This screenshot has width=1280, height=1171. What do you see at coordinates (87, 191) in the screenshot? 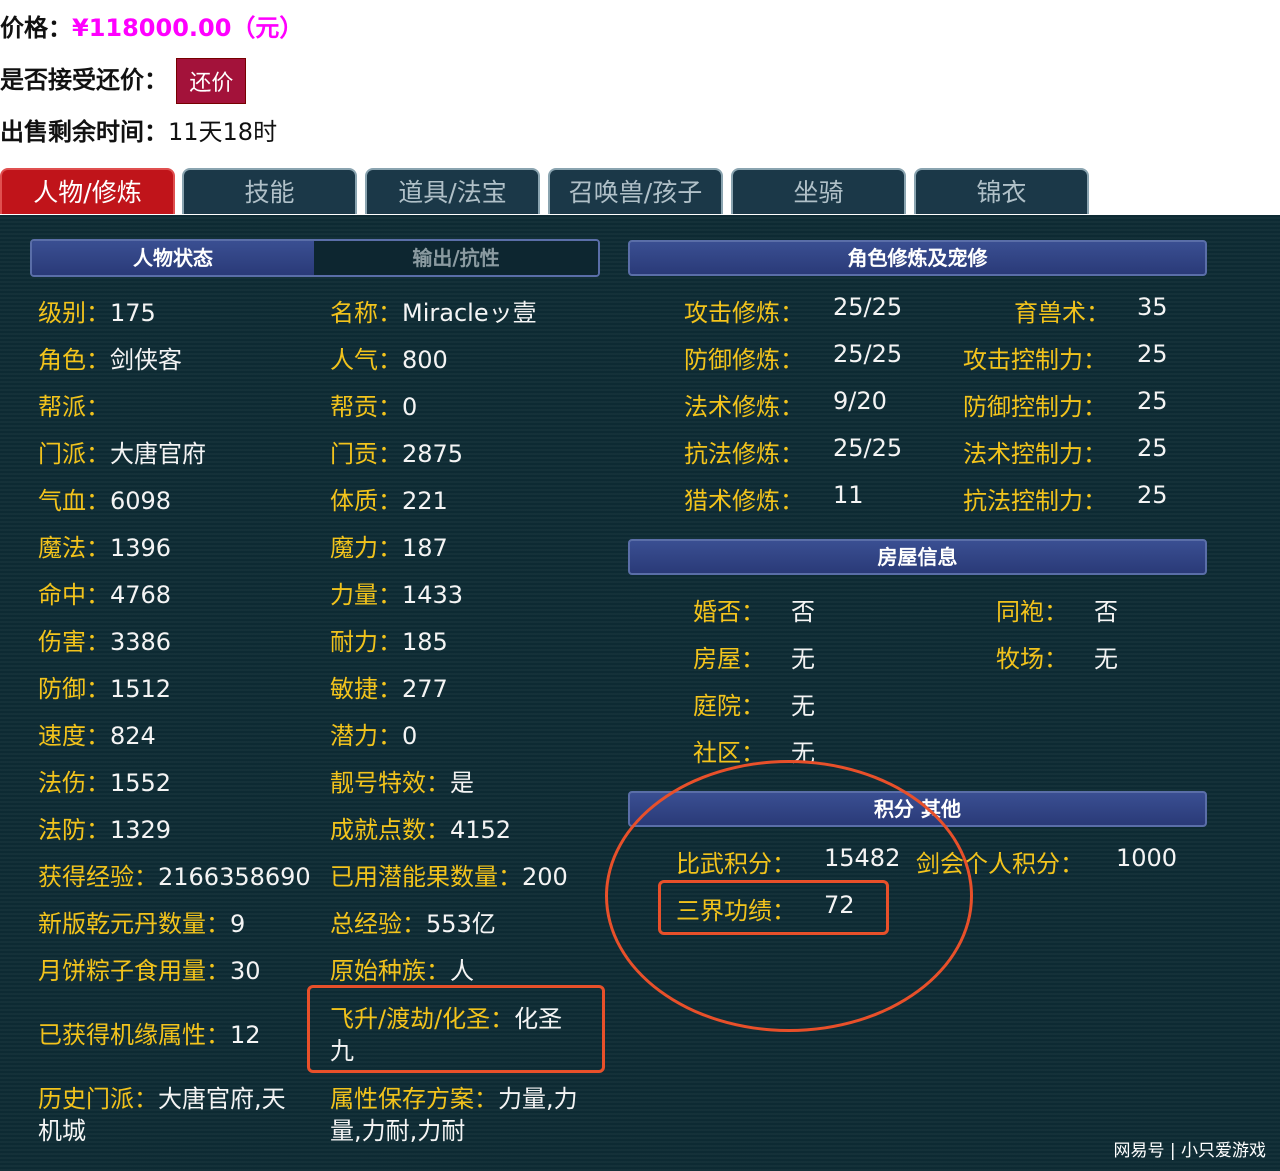
I see `tab-character: 人物/修炼` at bounding box center [87, 191].